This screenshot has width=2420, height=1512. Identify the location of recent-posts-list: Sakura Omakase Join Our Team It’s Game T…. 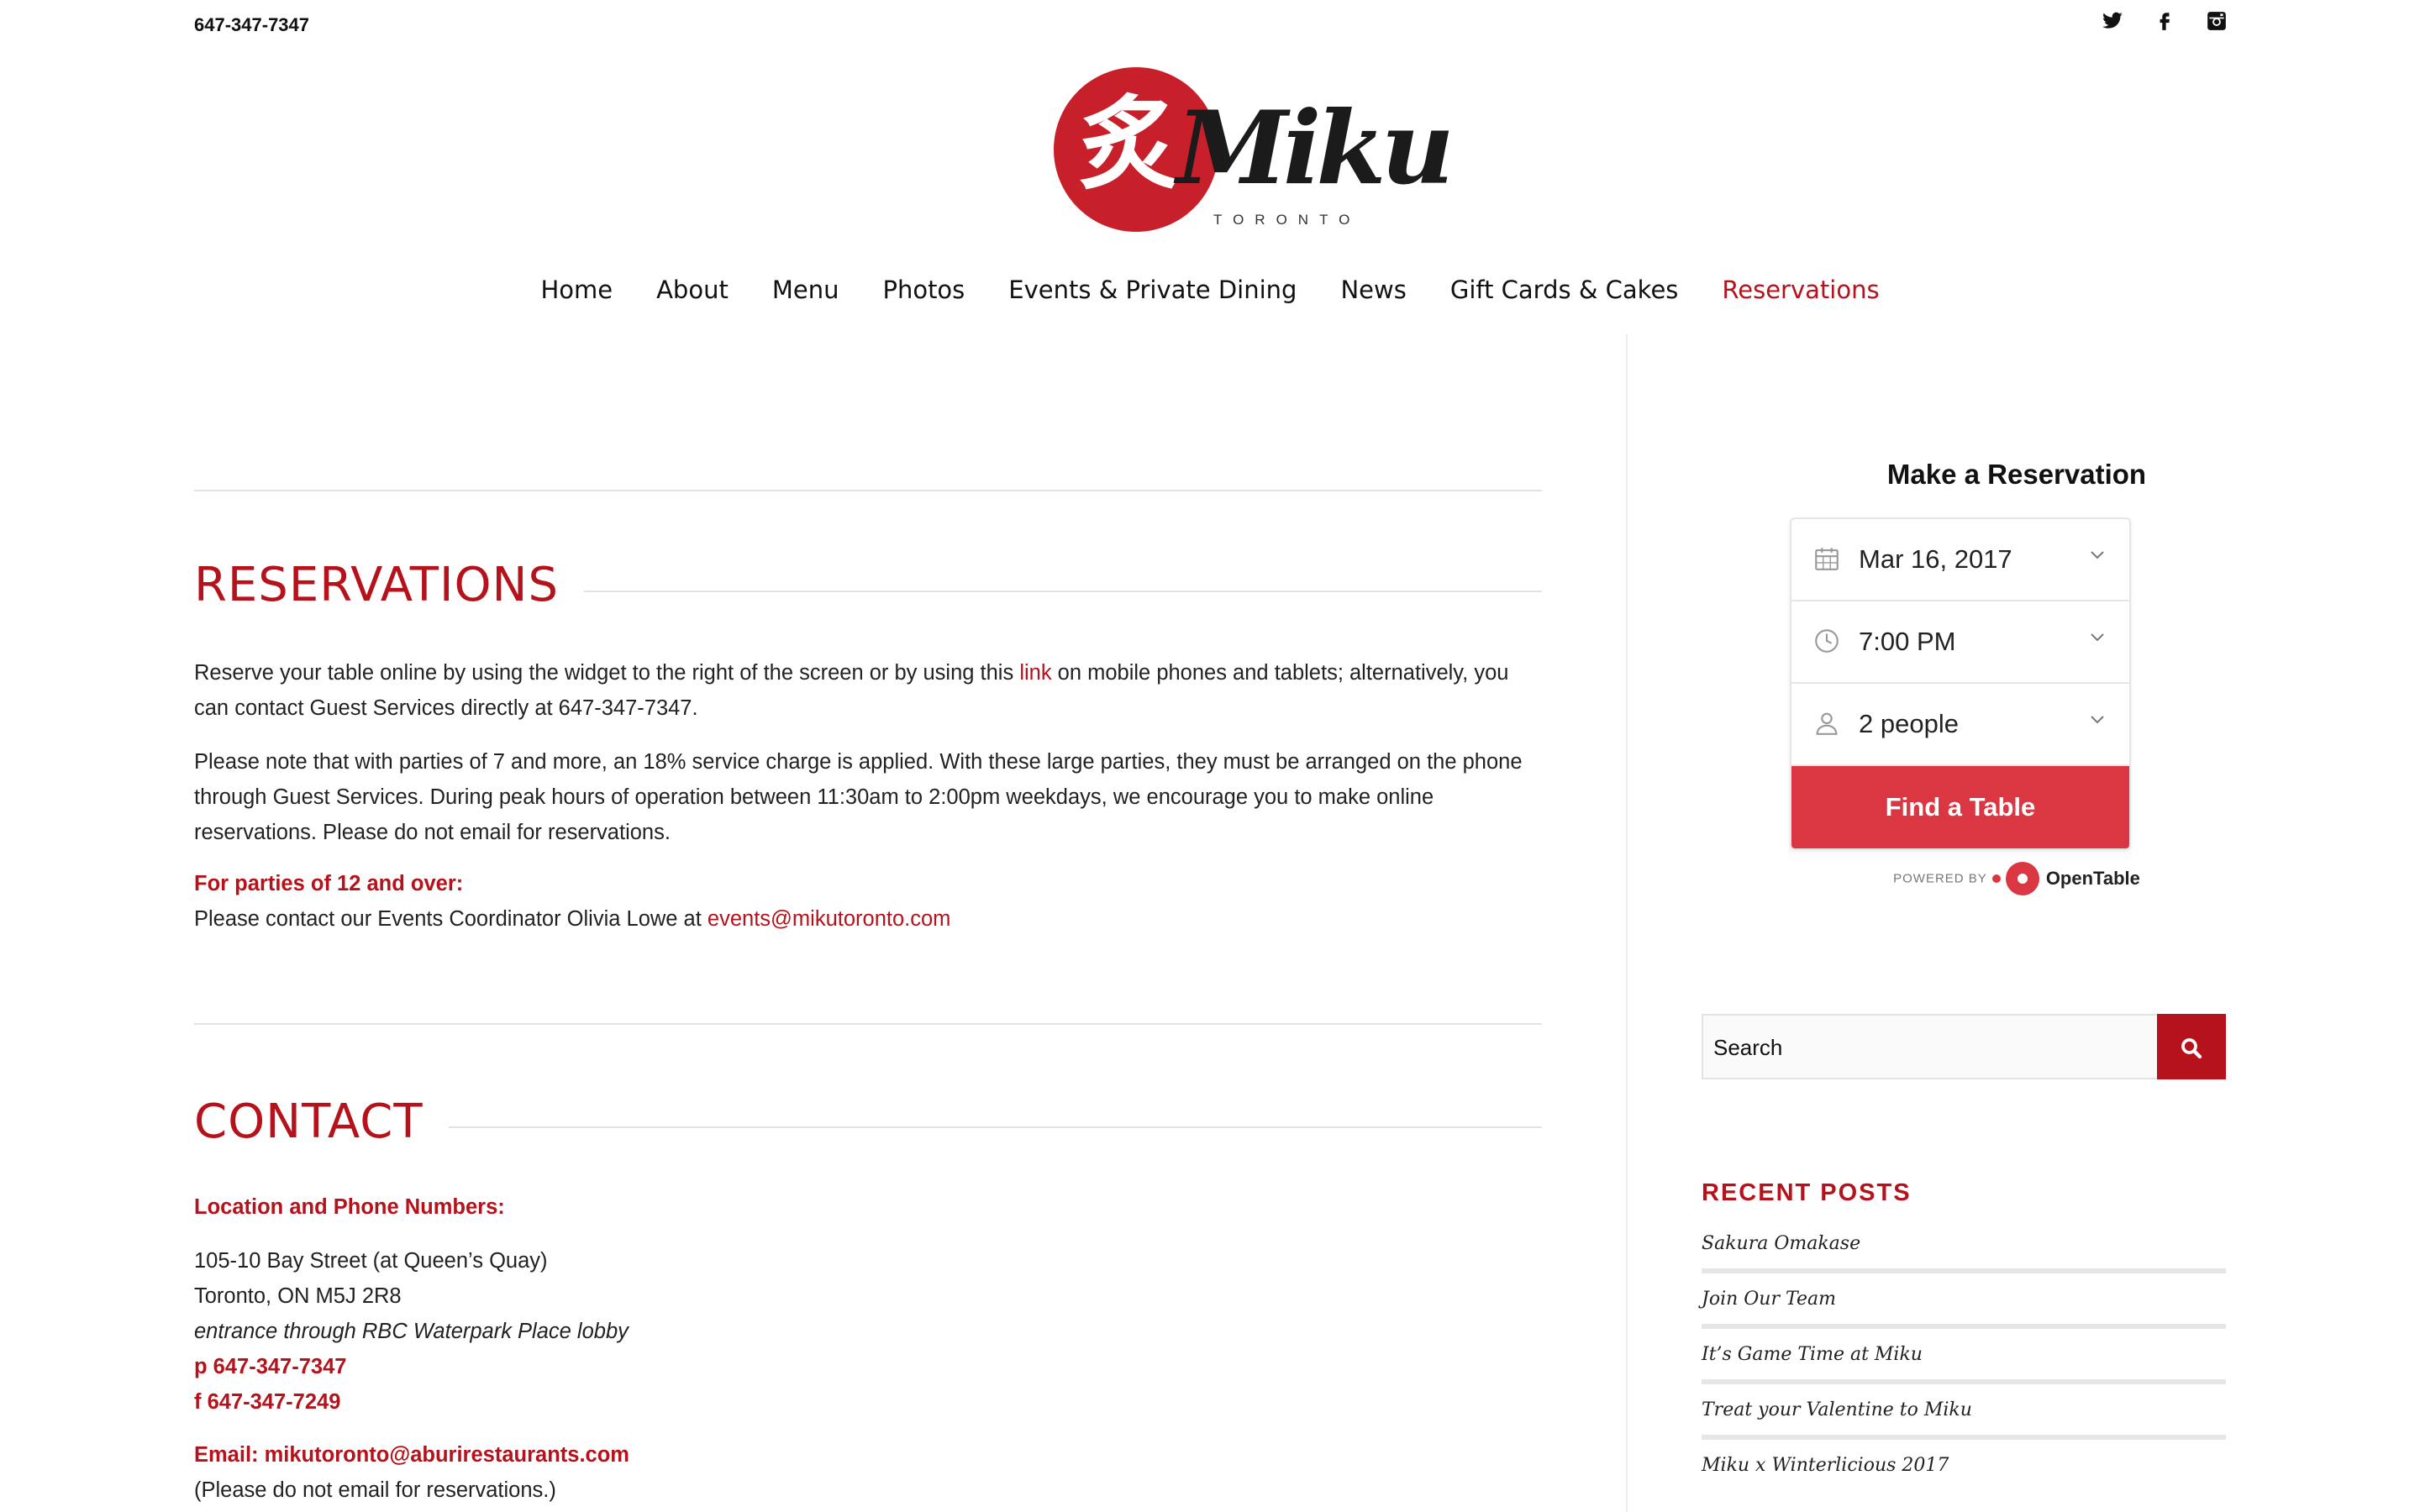
(1964, 1356).